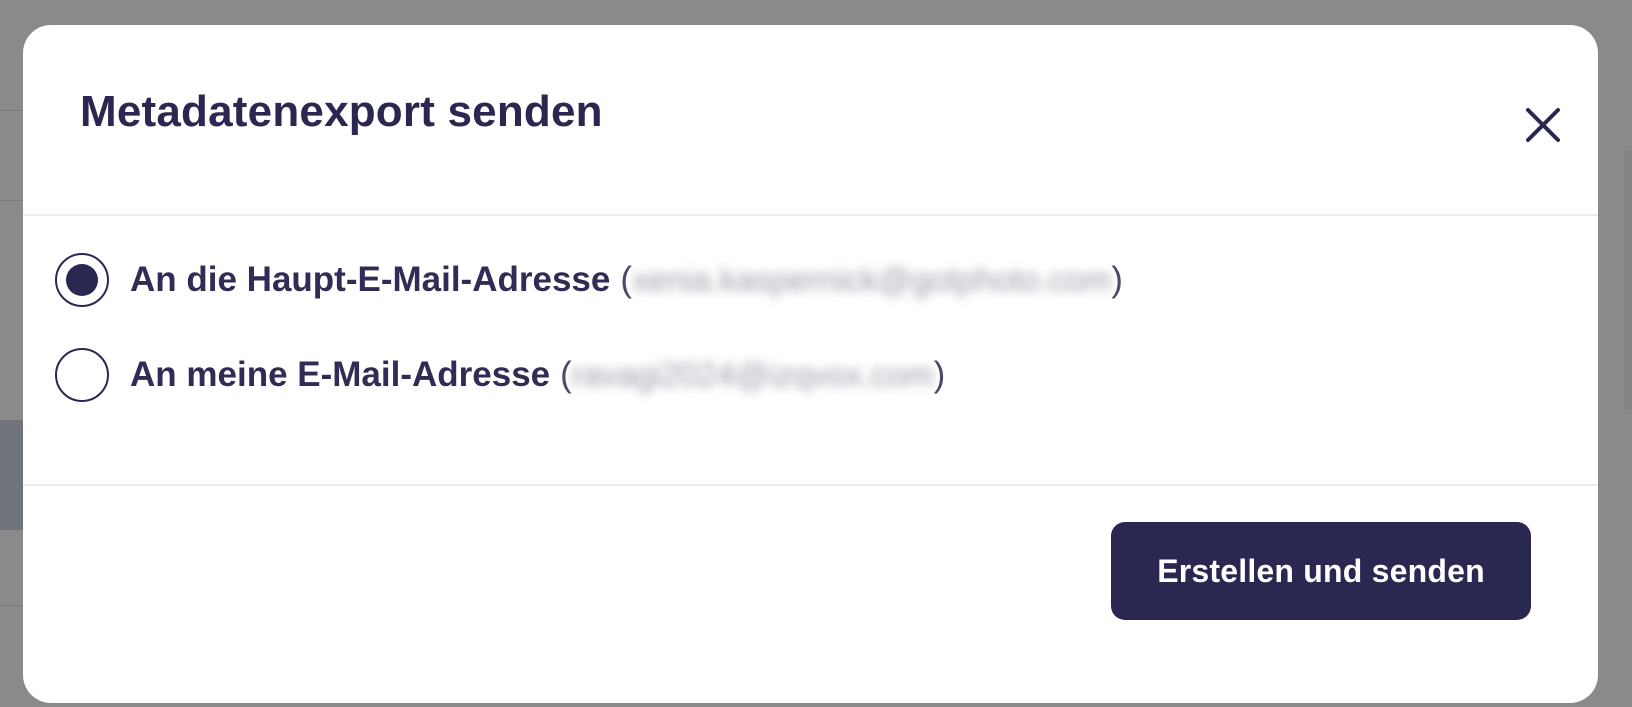 The height and width of the screenshot is (707, 1632). I want to click on my-email-address: ravagi2024@izqvox.com, so click(752, 374).